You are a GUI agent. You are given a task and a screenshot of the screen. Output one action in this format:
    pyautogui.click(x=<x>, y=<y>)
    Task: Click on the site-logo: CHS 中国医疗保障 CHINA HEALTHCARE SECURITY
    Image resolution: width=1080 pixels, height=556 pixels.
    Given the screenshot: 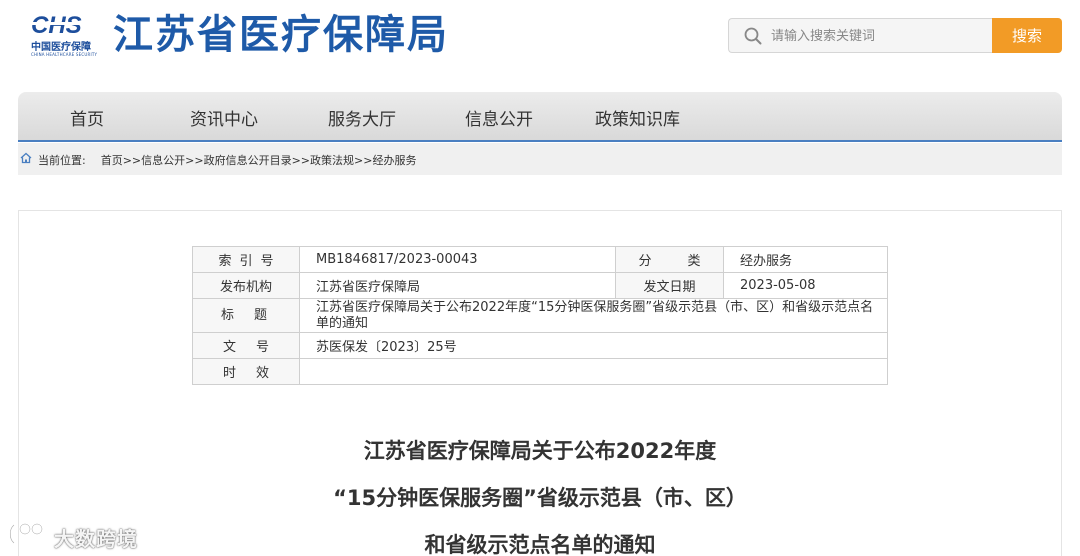 What is the action you would take?
    pyautogui.click(x=66, y=35)
    